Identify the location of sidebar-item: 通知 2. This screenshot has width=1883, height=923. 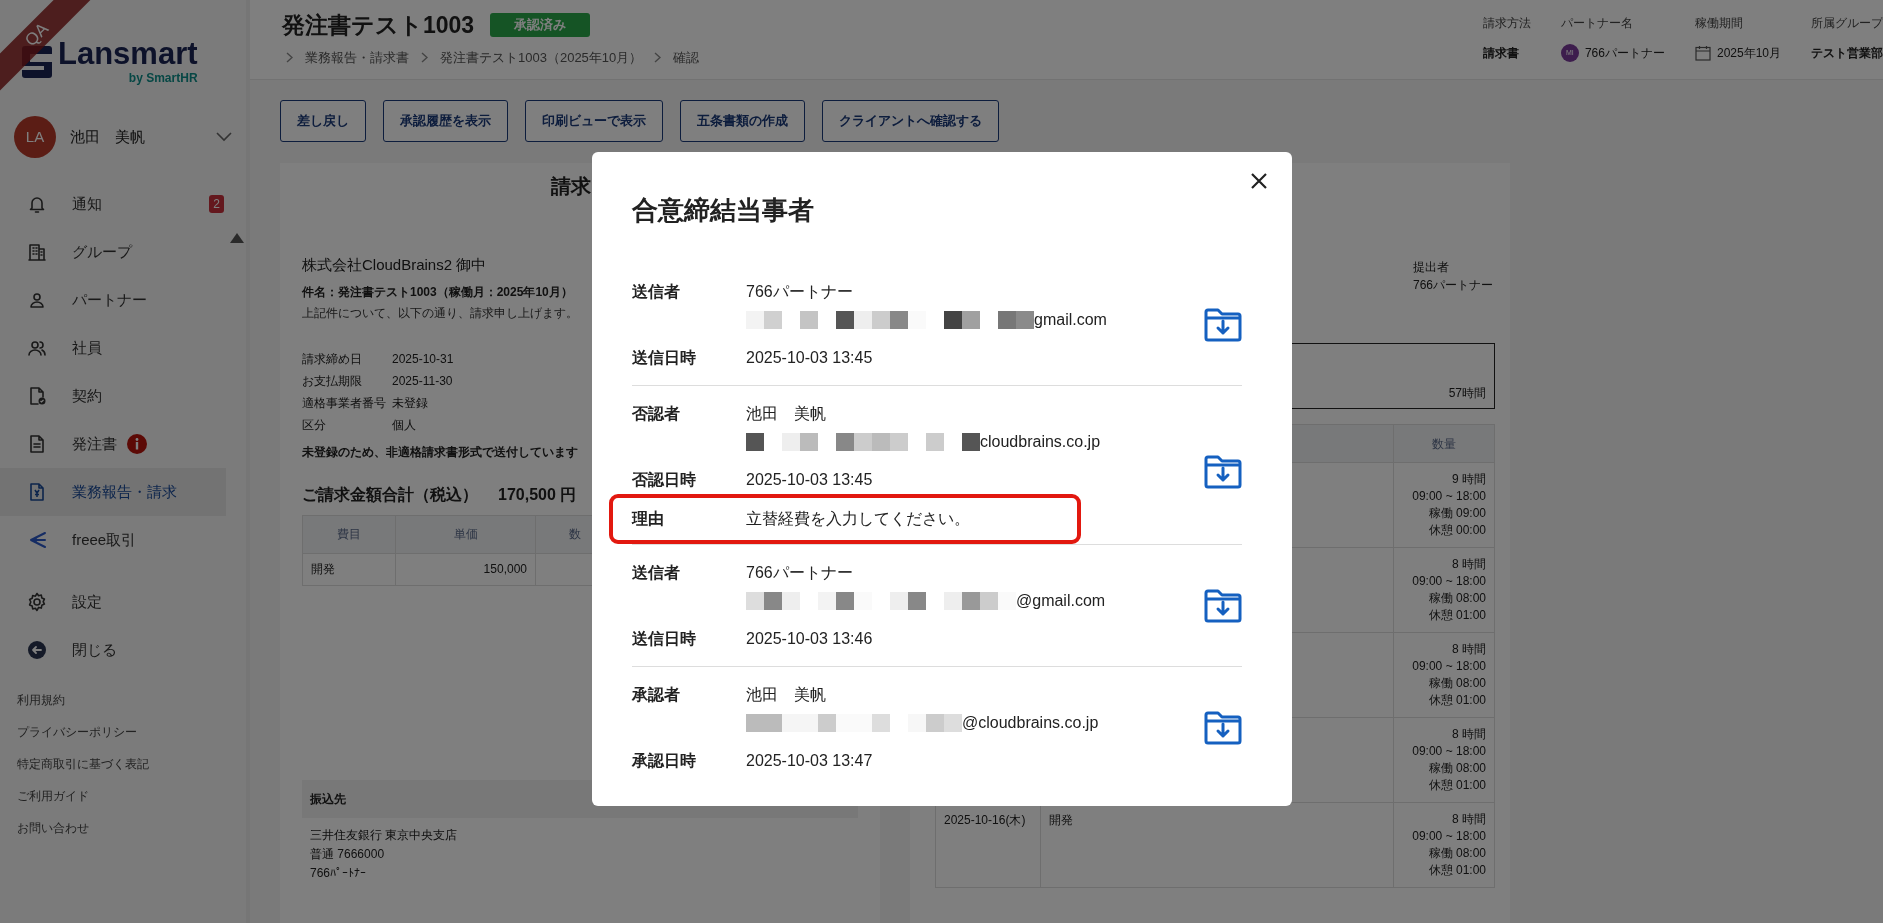
(113, 204).